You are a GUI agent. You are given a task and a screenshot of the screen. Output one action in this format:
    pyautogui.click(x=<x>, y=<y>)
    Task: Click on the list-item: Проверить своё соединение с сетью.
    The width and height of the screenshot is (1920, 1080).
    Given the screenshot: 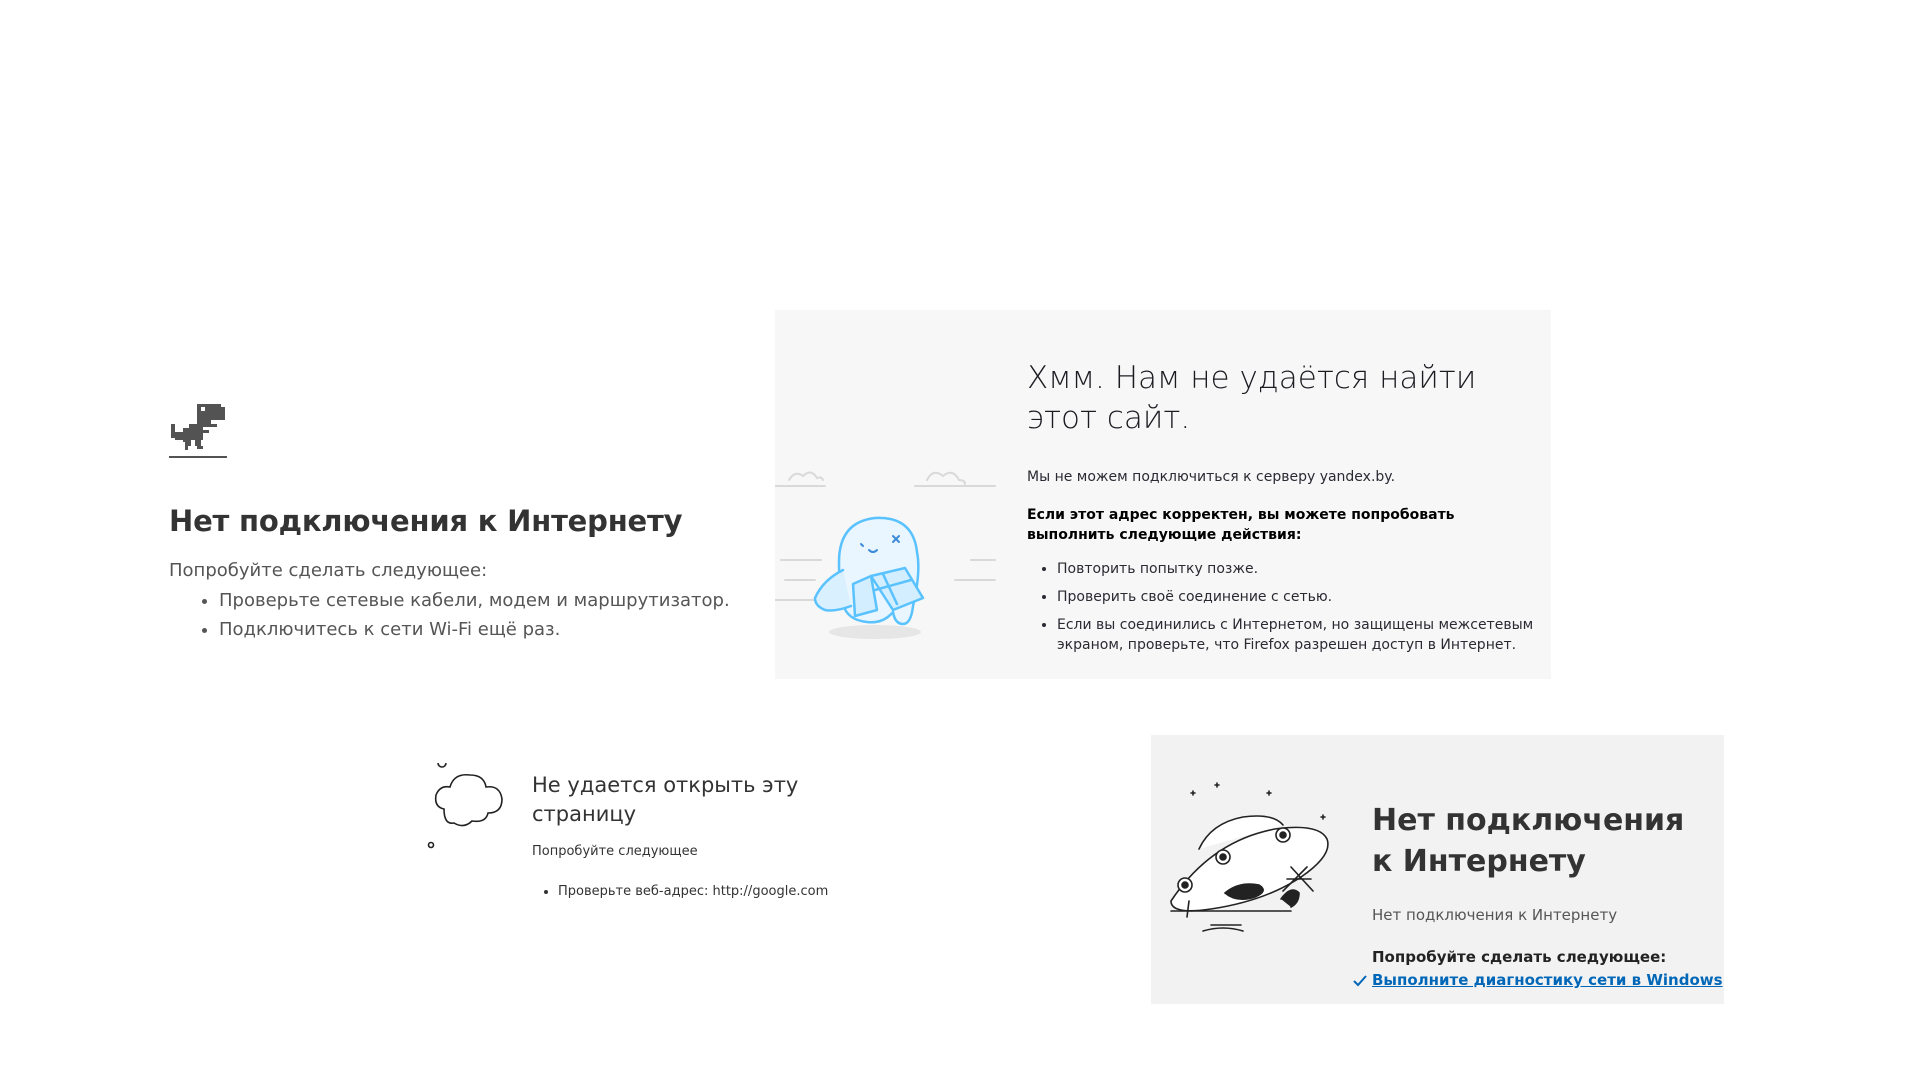 What is the action you would take?
    pyautogui.click(x=1307, y=597)
    